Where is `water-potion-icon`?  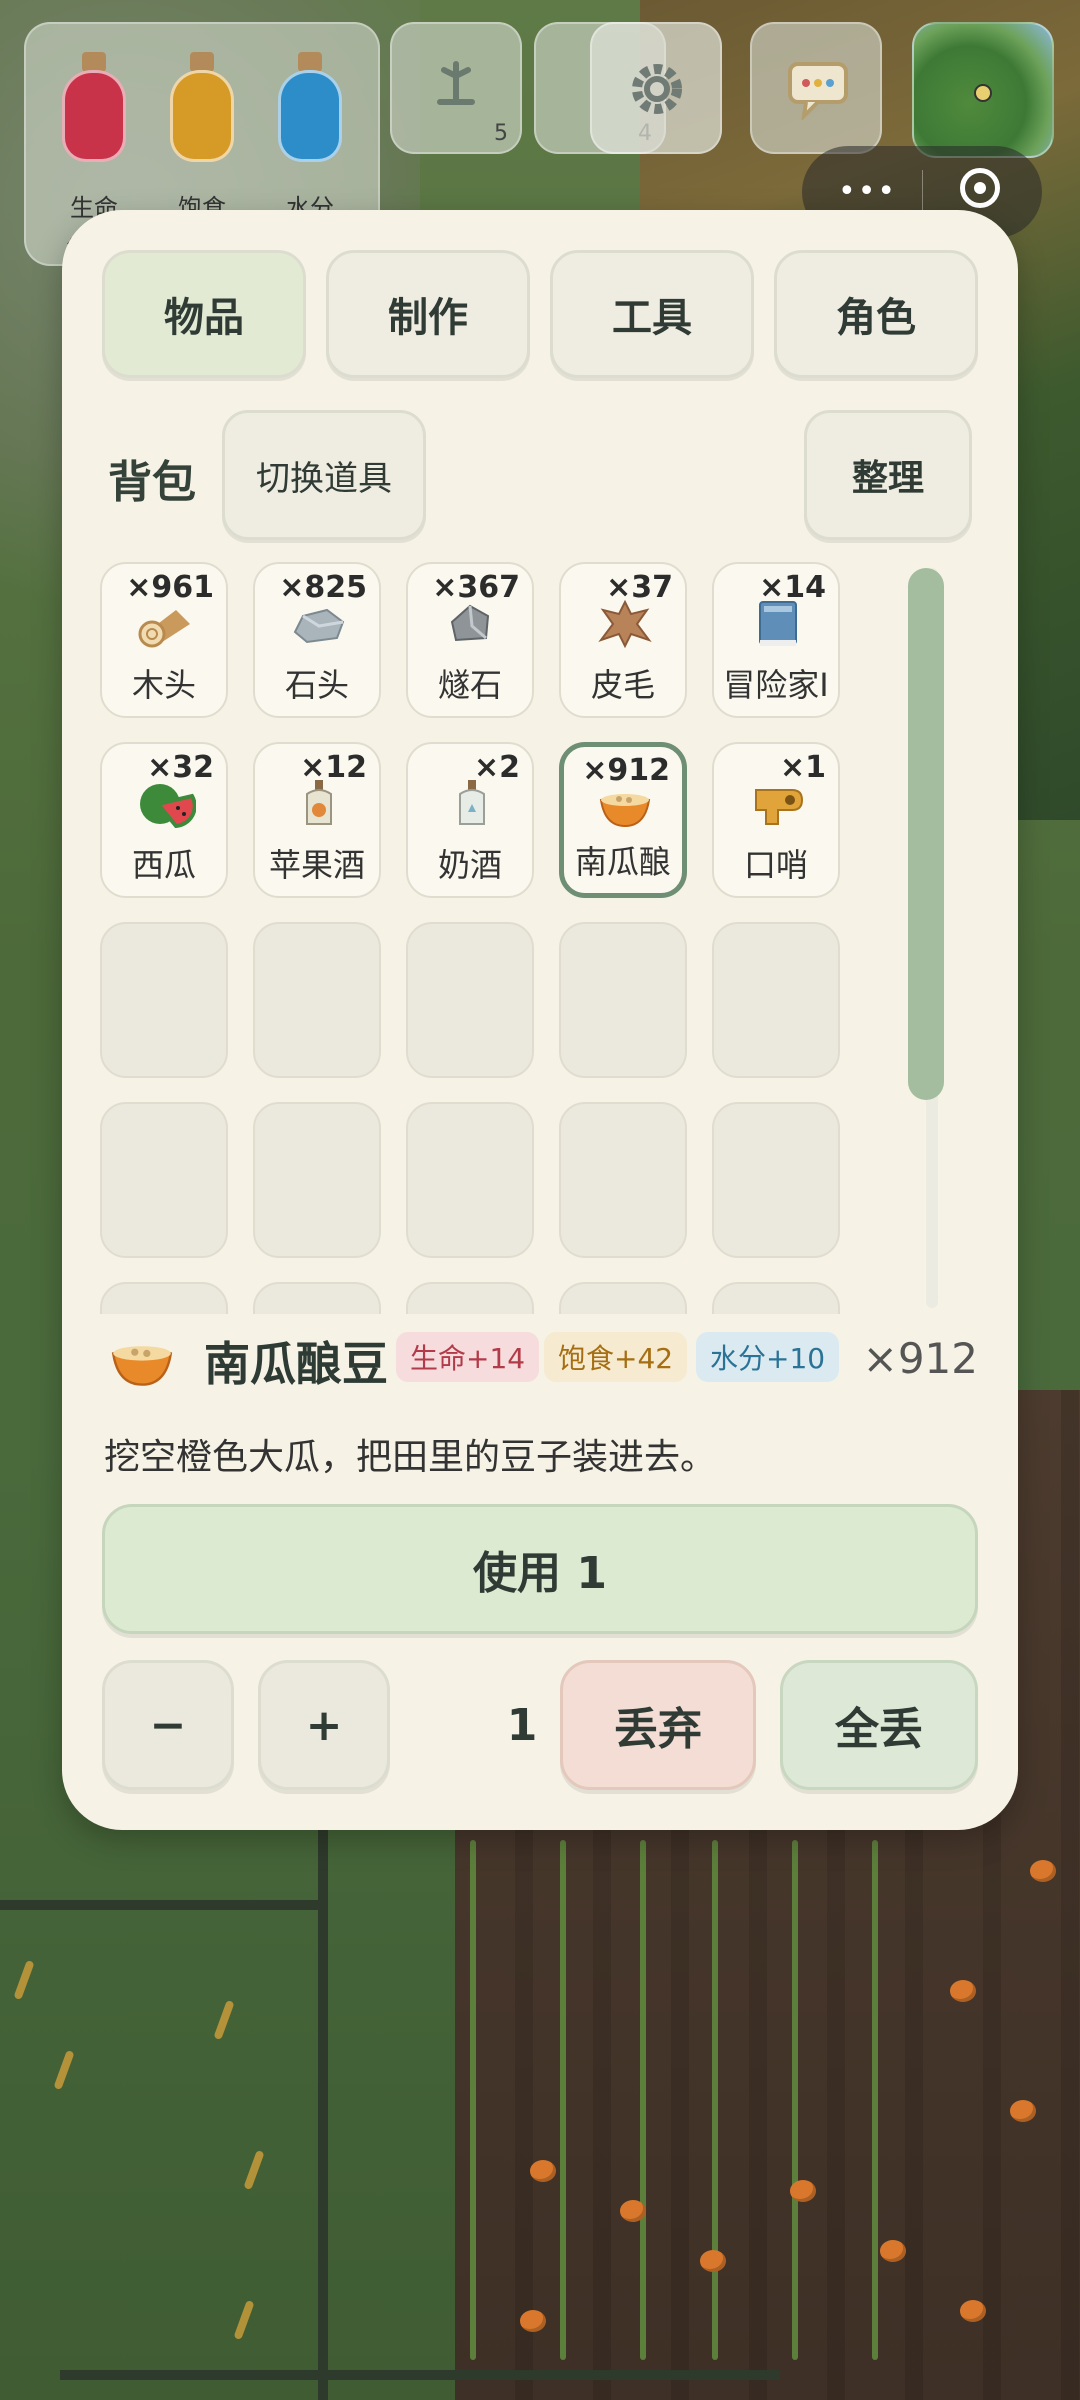 water-potion-icon is located at coordinates (310, 107).